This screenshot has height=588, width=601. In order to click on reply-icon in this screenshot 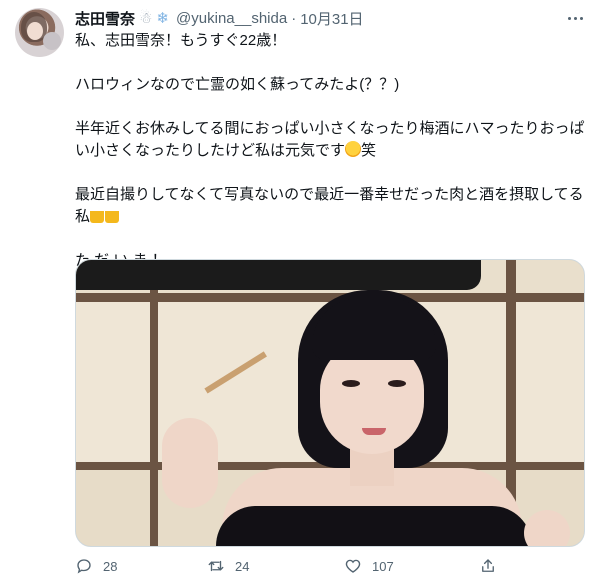, I will do `click(84, 566)`.